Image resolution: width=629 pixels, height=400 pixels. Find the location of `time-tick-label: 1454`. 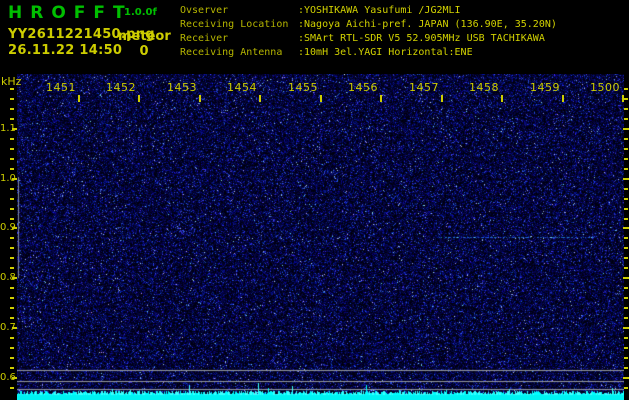

time-tick-label: 1454 is located at coordinates (242, 87).